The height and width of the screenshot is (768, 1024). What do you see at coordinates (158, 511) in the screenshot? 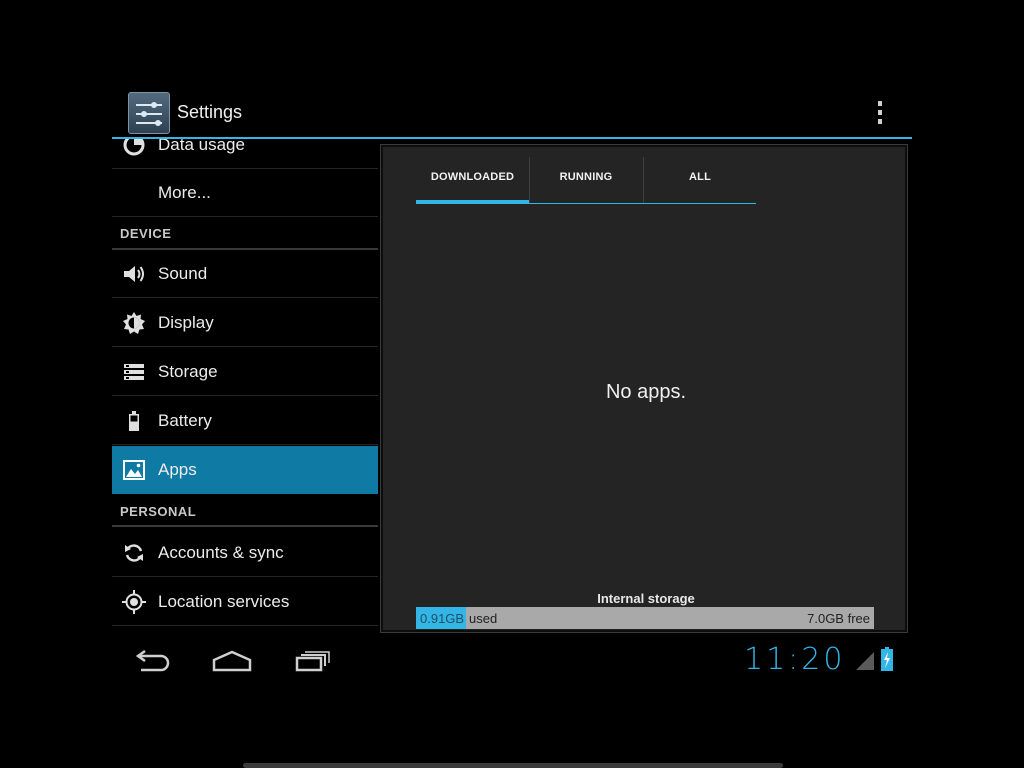
I see `section-header-personal: PERSONAL` at bounding box center [158, 511].